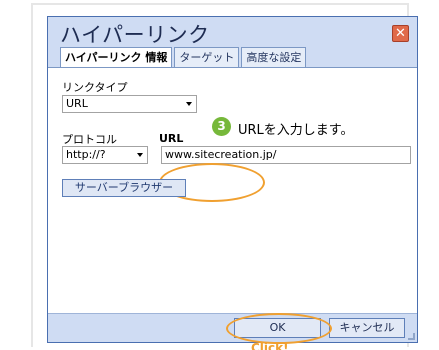 This screenshot has width=439, height=350. I want to click on close-icon: ✕, so click(400, 33).